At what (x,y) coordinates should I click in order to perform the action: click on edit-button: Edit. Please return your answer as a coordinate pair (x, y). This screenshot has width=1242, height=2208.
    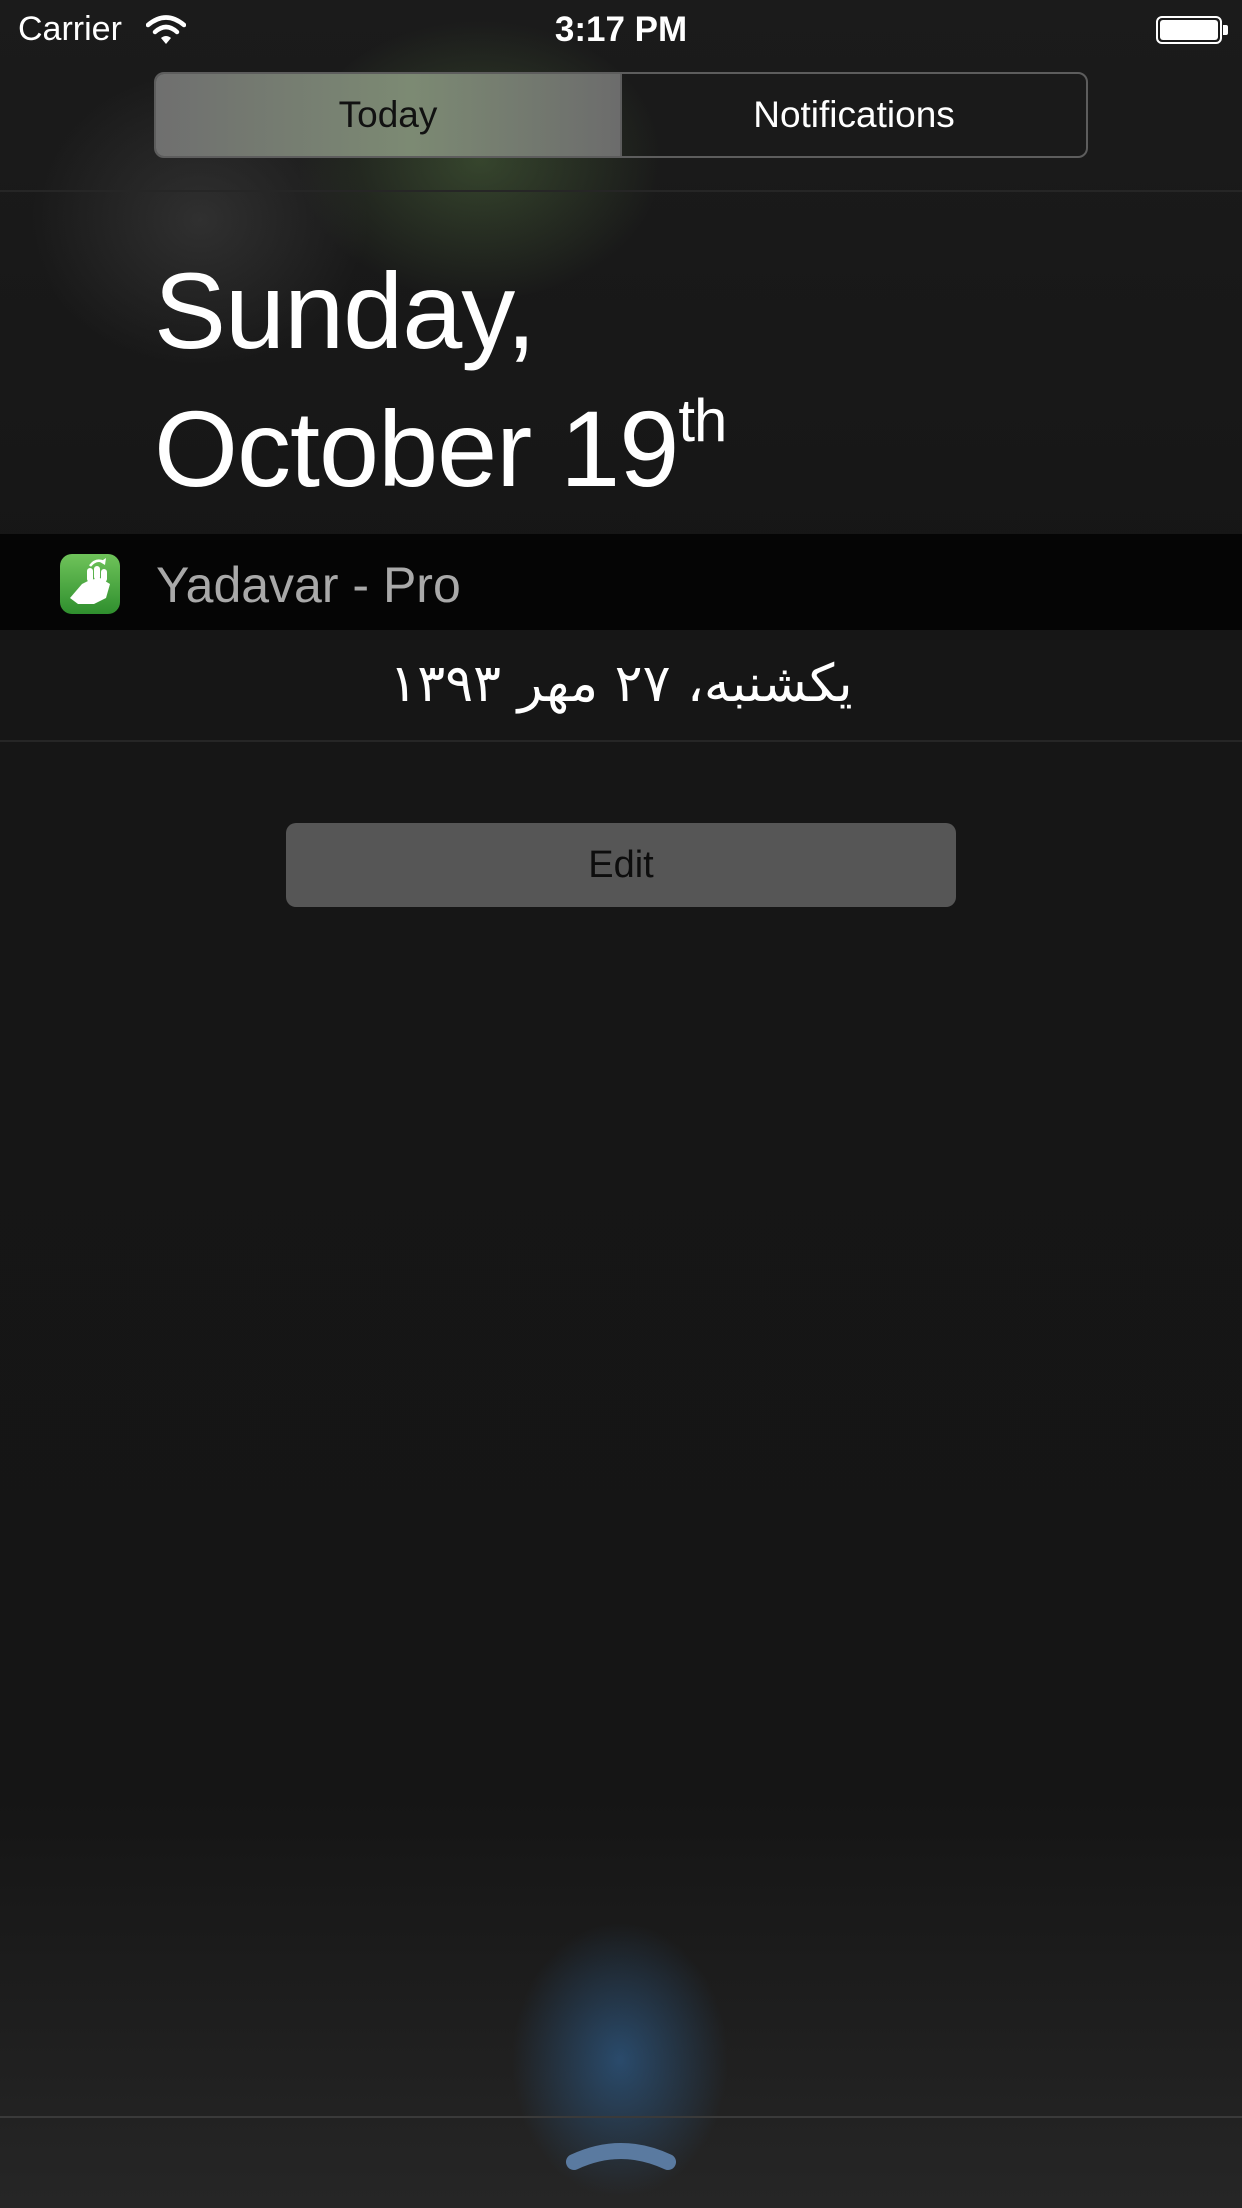
    Looking at the image, I should click on (621, 865).